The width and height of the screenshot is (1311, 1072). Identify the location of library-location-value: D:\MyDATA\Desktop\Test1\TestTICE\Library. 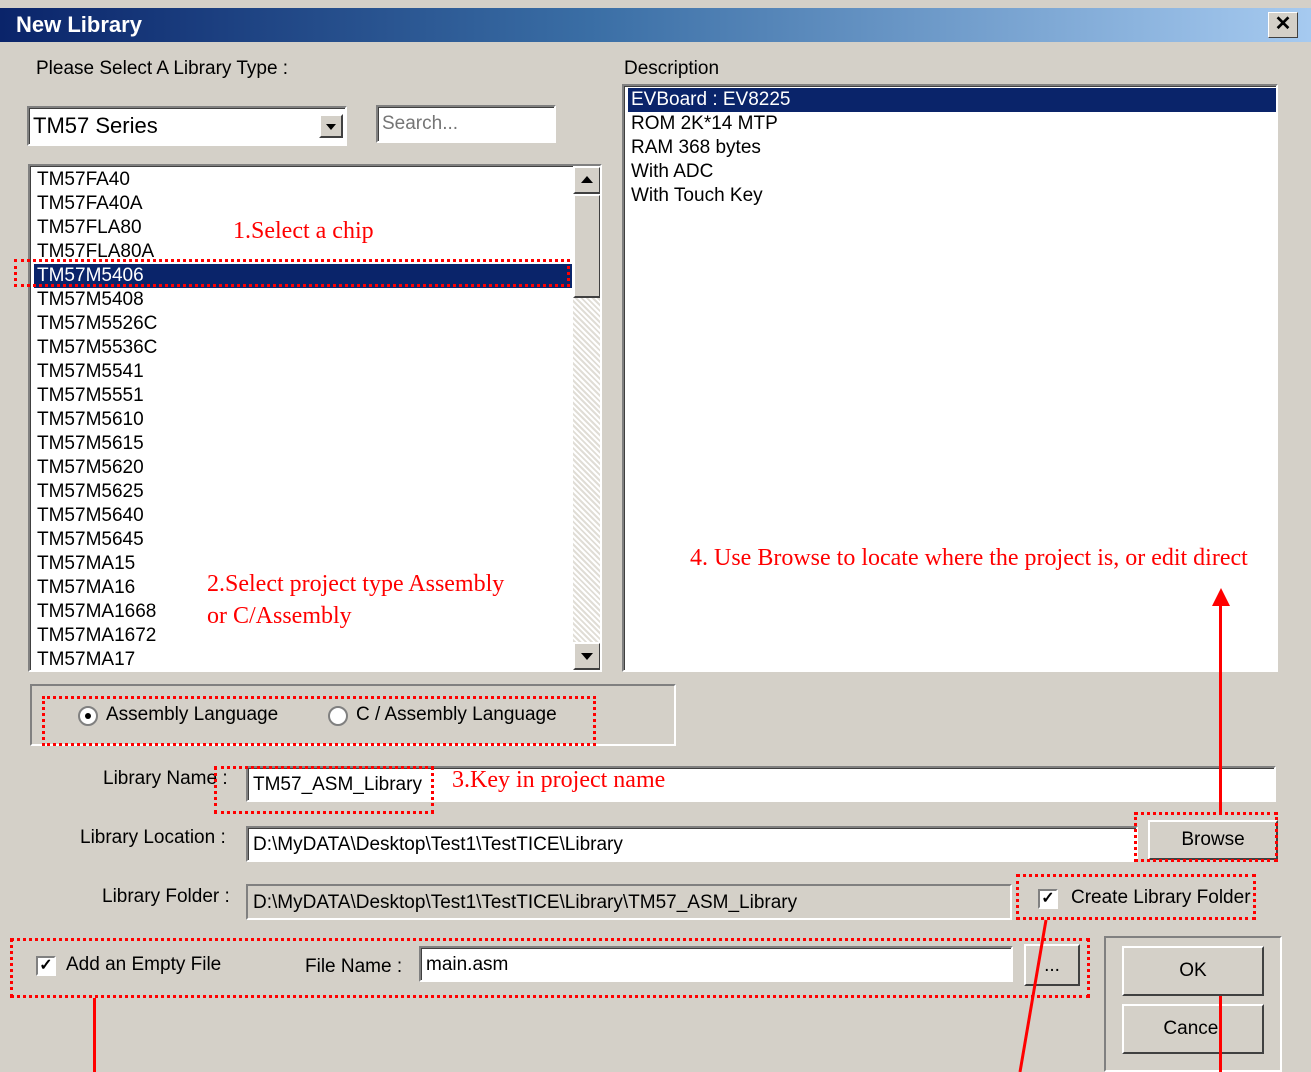
(438, 844).